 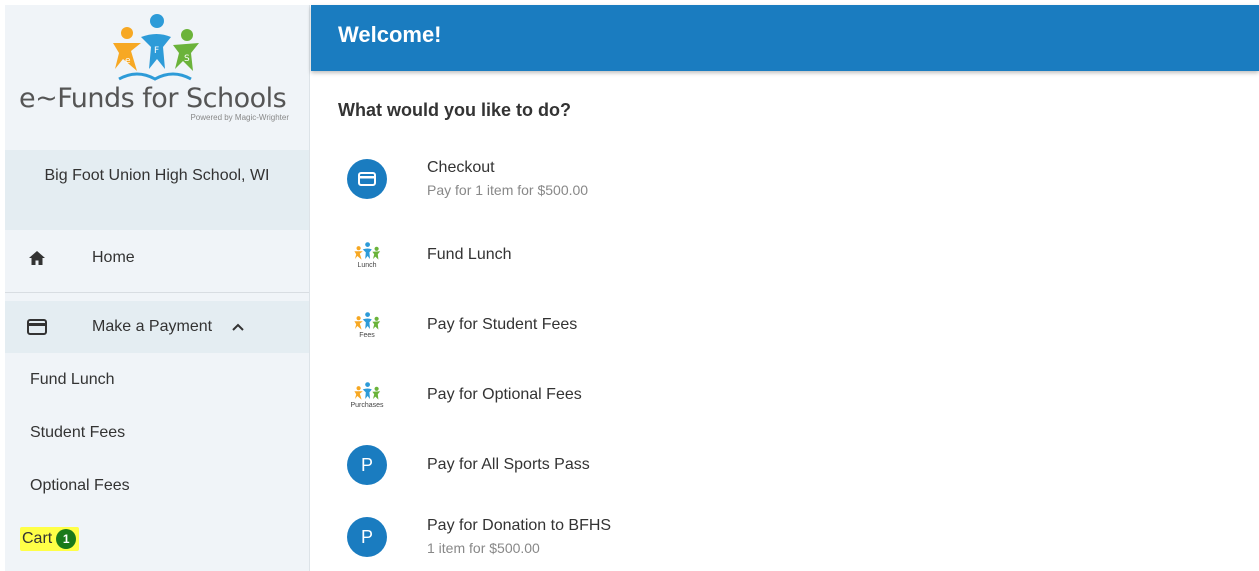 I want to click on action-icon-slot: Purchases, so click(x=367, y=395).